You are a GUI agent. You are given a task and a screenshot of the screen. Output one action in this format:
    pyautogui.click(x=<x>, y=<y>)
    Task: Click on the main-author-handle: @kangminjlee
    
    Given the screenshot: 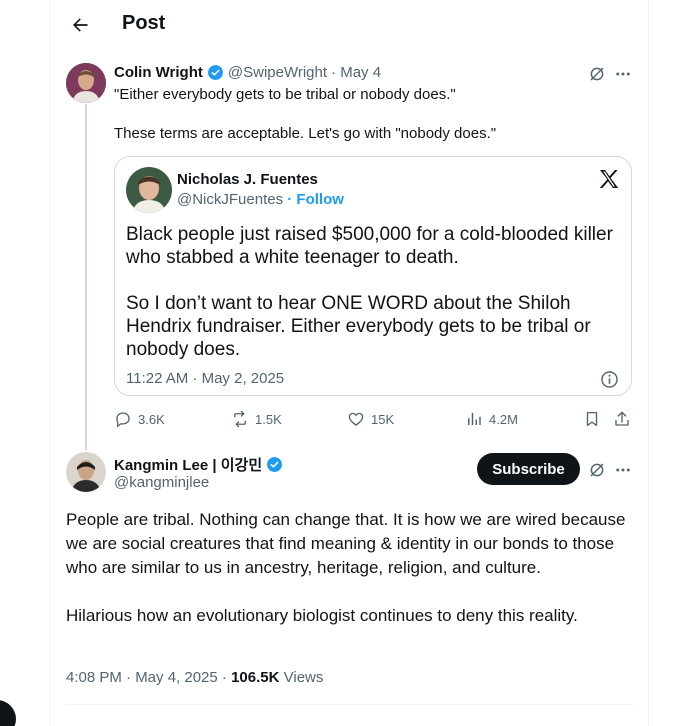 What is the action you would take?
    pyautogui.click(x=161, y=482)
    